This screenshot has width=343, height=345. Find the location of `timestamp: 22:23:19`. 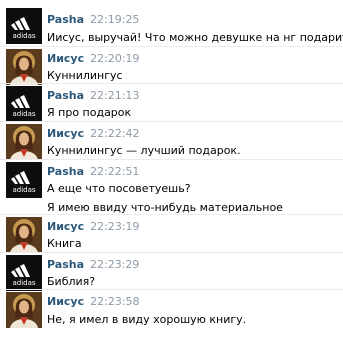

timestamp: 22:23:19 is located at coordinates (114, 226).